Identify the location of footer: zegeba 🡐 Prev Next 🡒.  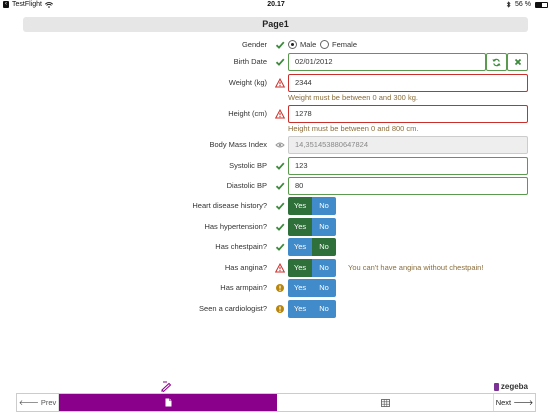
(276, 397).